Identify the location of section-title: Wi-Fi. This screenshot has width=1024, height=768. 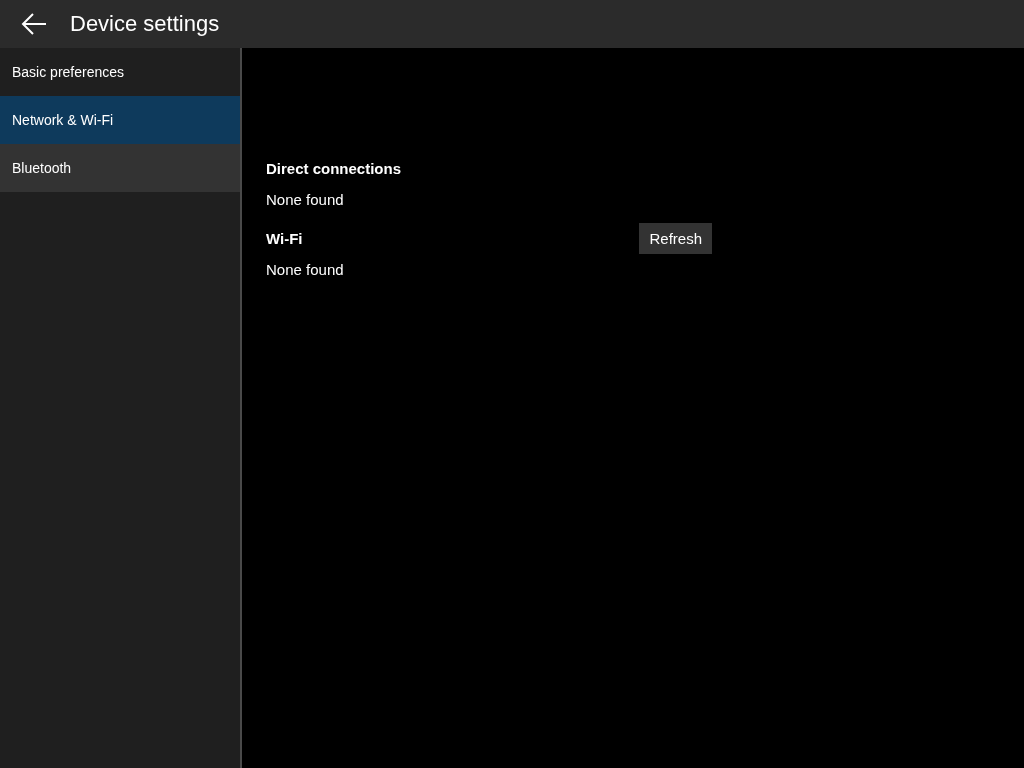
(284, 238).